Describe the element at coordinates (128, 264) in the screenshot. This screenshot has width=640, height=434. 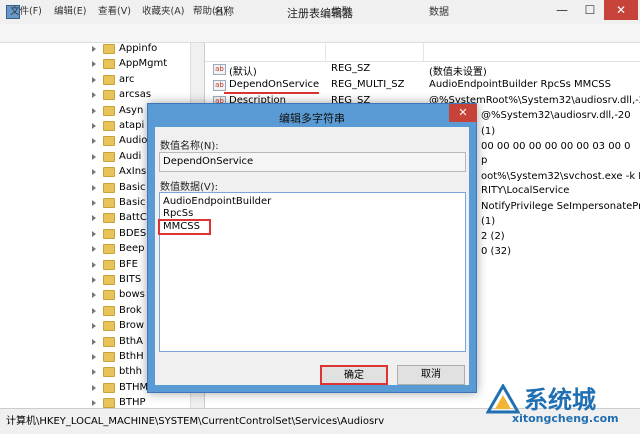
I see `tree-item-label: BFE` at that location.